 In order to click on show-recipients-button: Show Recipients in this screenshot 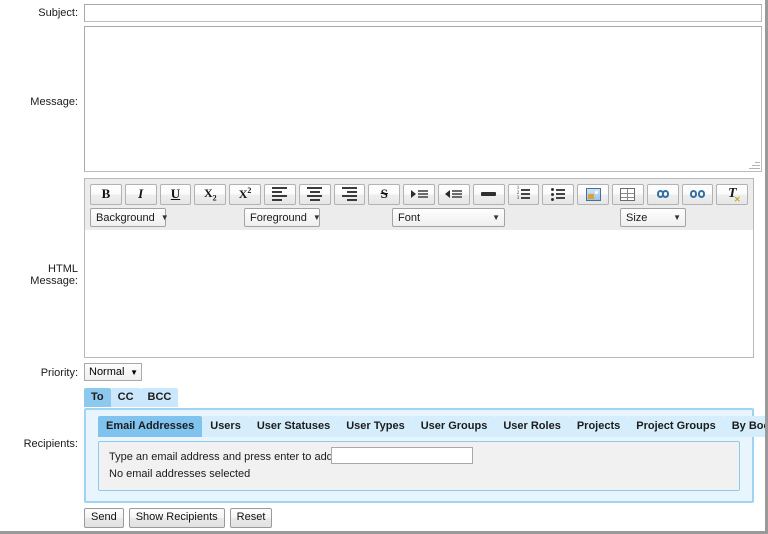, I will do `click(176, 518)`.